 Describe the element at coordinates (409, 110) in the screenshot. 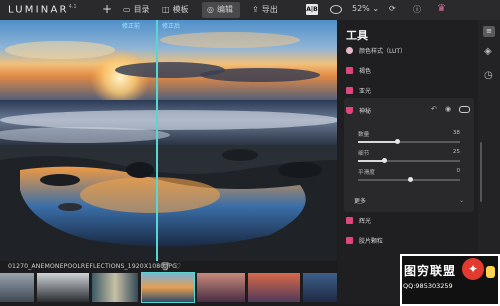

I see `tool-section-mystical: 神秘` at that location.